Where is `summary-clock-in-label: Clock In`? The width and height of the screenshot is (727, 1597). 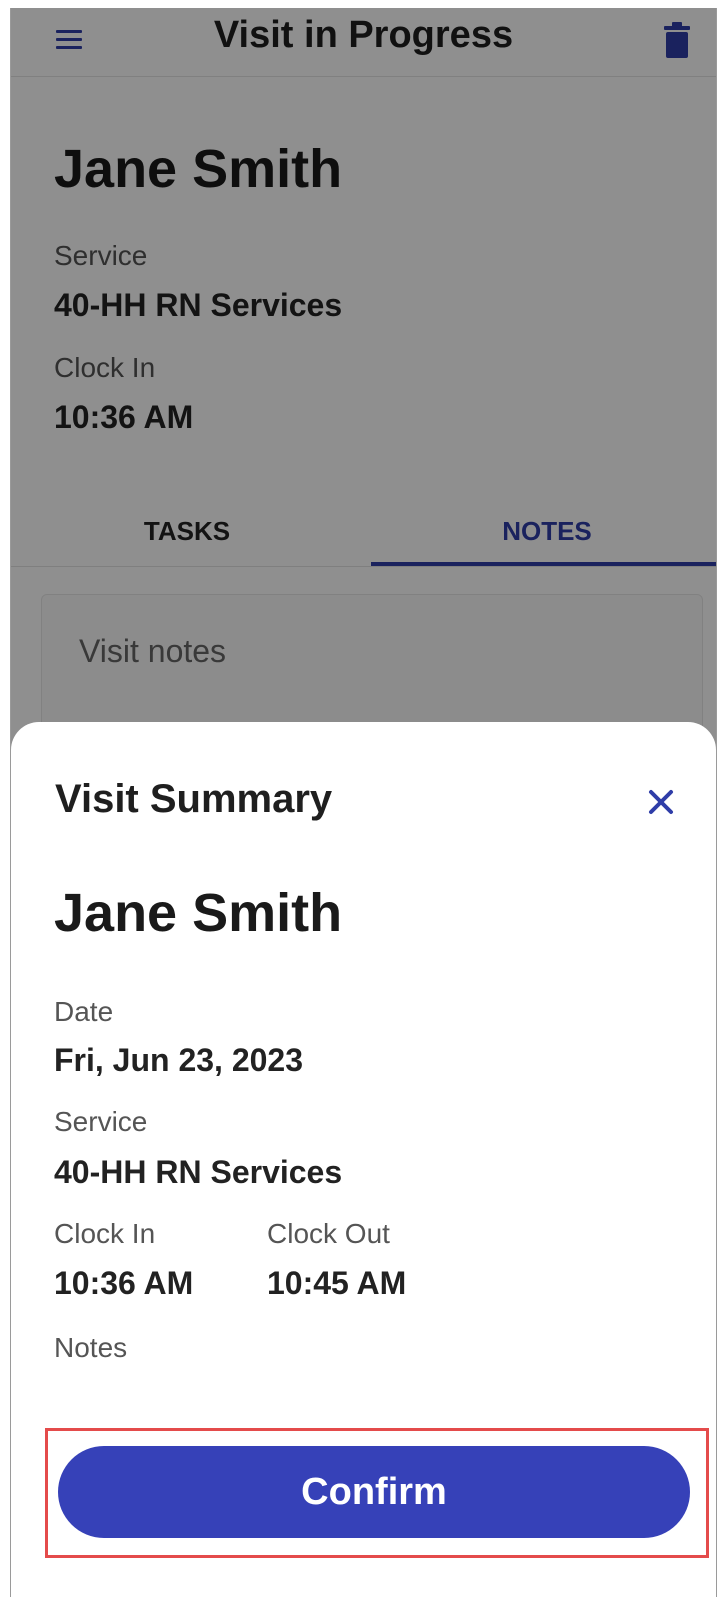 summary-clock-in-label: Clock In is located at coordinates (105, 1233).